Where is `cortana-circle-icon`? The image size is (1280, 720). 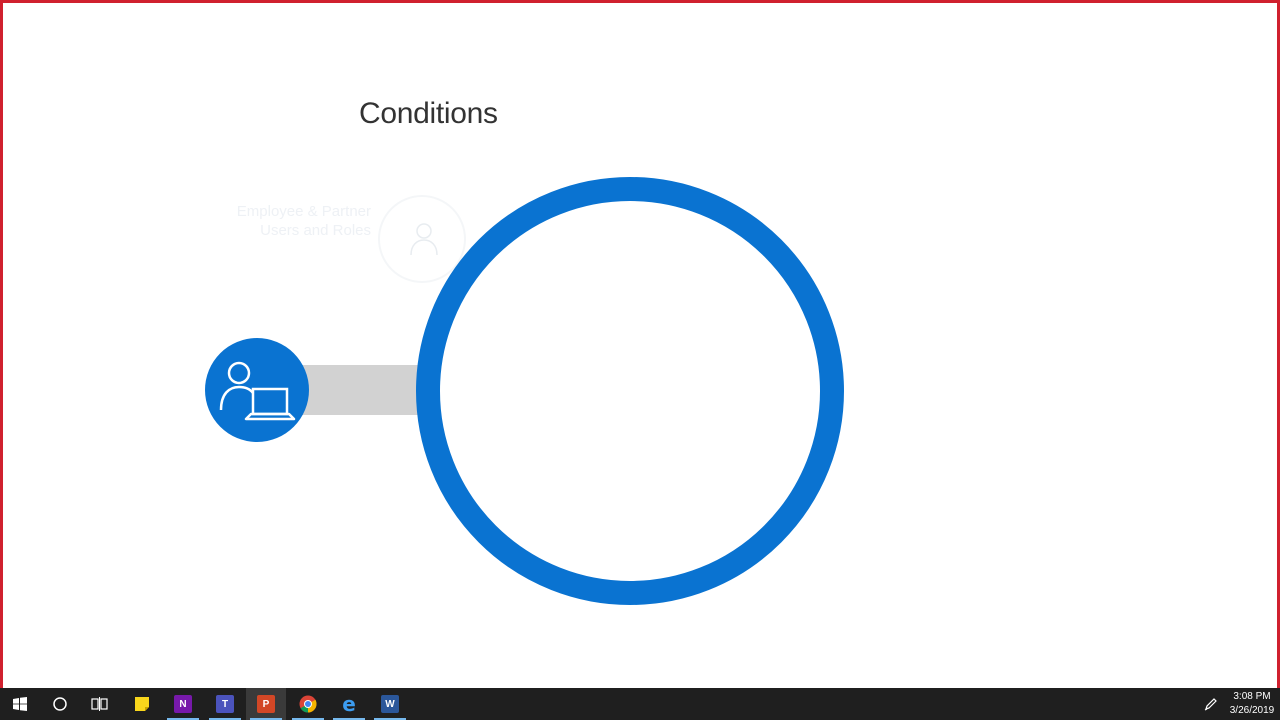
cortana-circle-icon is located at coordinates (60, 704).